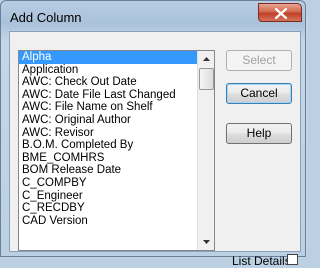 This screenshot has width=320, height=268. I want to click on scroll-up-button, so click(206, 59).